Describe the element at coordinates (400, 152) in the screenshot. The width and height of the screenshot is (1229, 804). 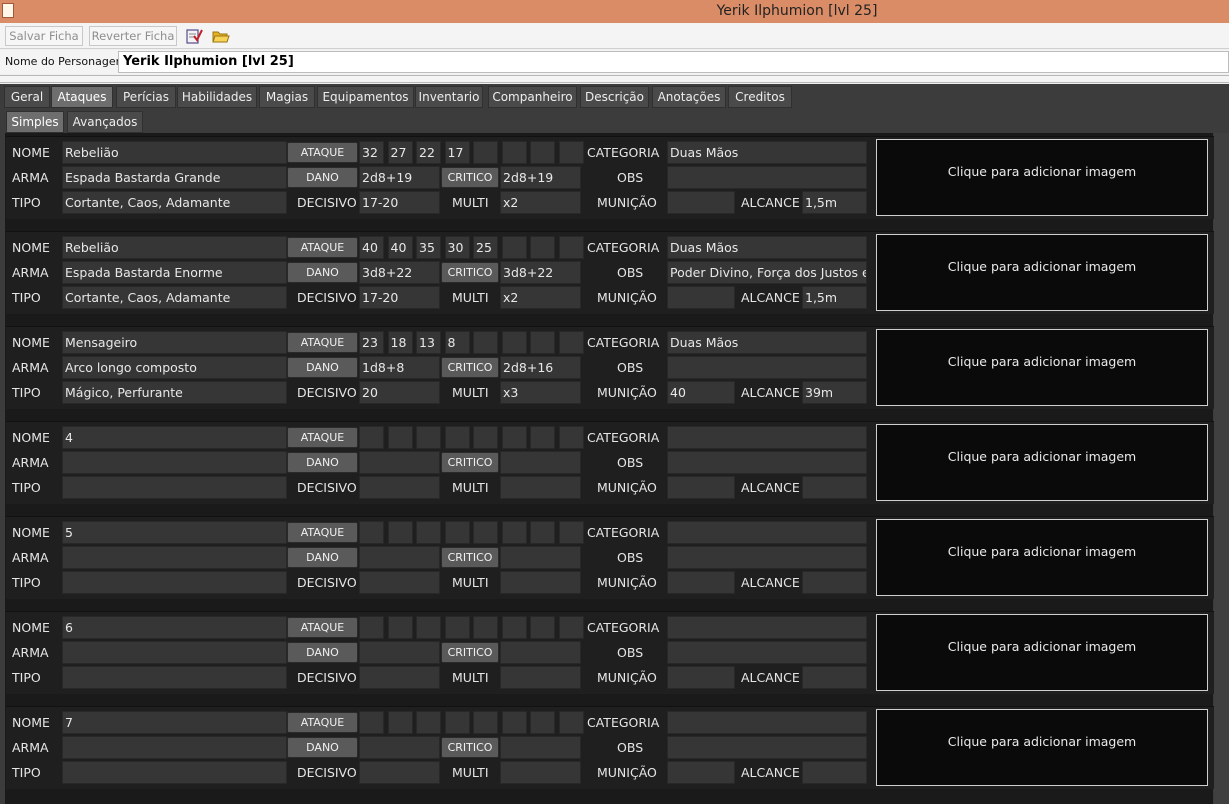
I see `attack-bonus-field: 27` at that location.